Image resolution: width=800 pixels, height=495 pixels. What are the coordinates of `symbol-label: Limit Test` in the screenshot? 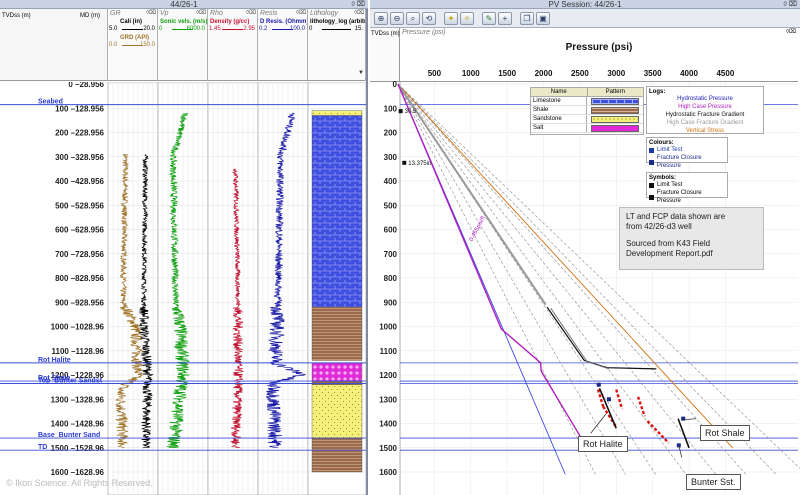 It's located at (670, 185).